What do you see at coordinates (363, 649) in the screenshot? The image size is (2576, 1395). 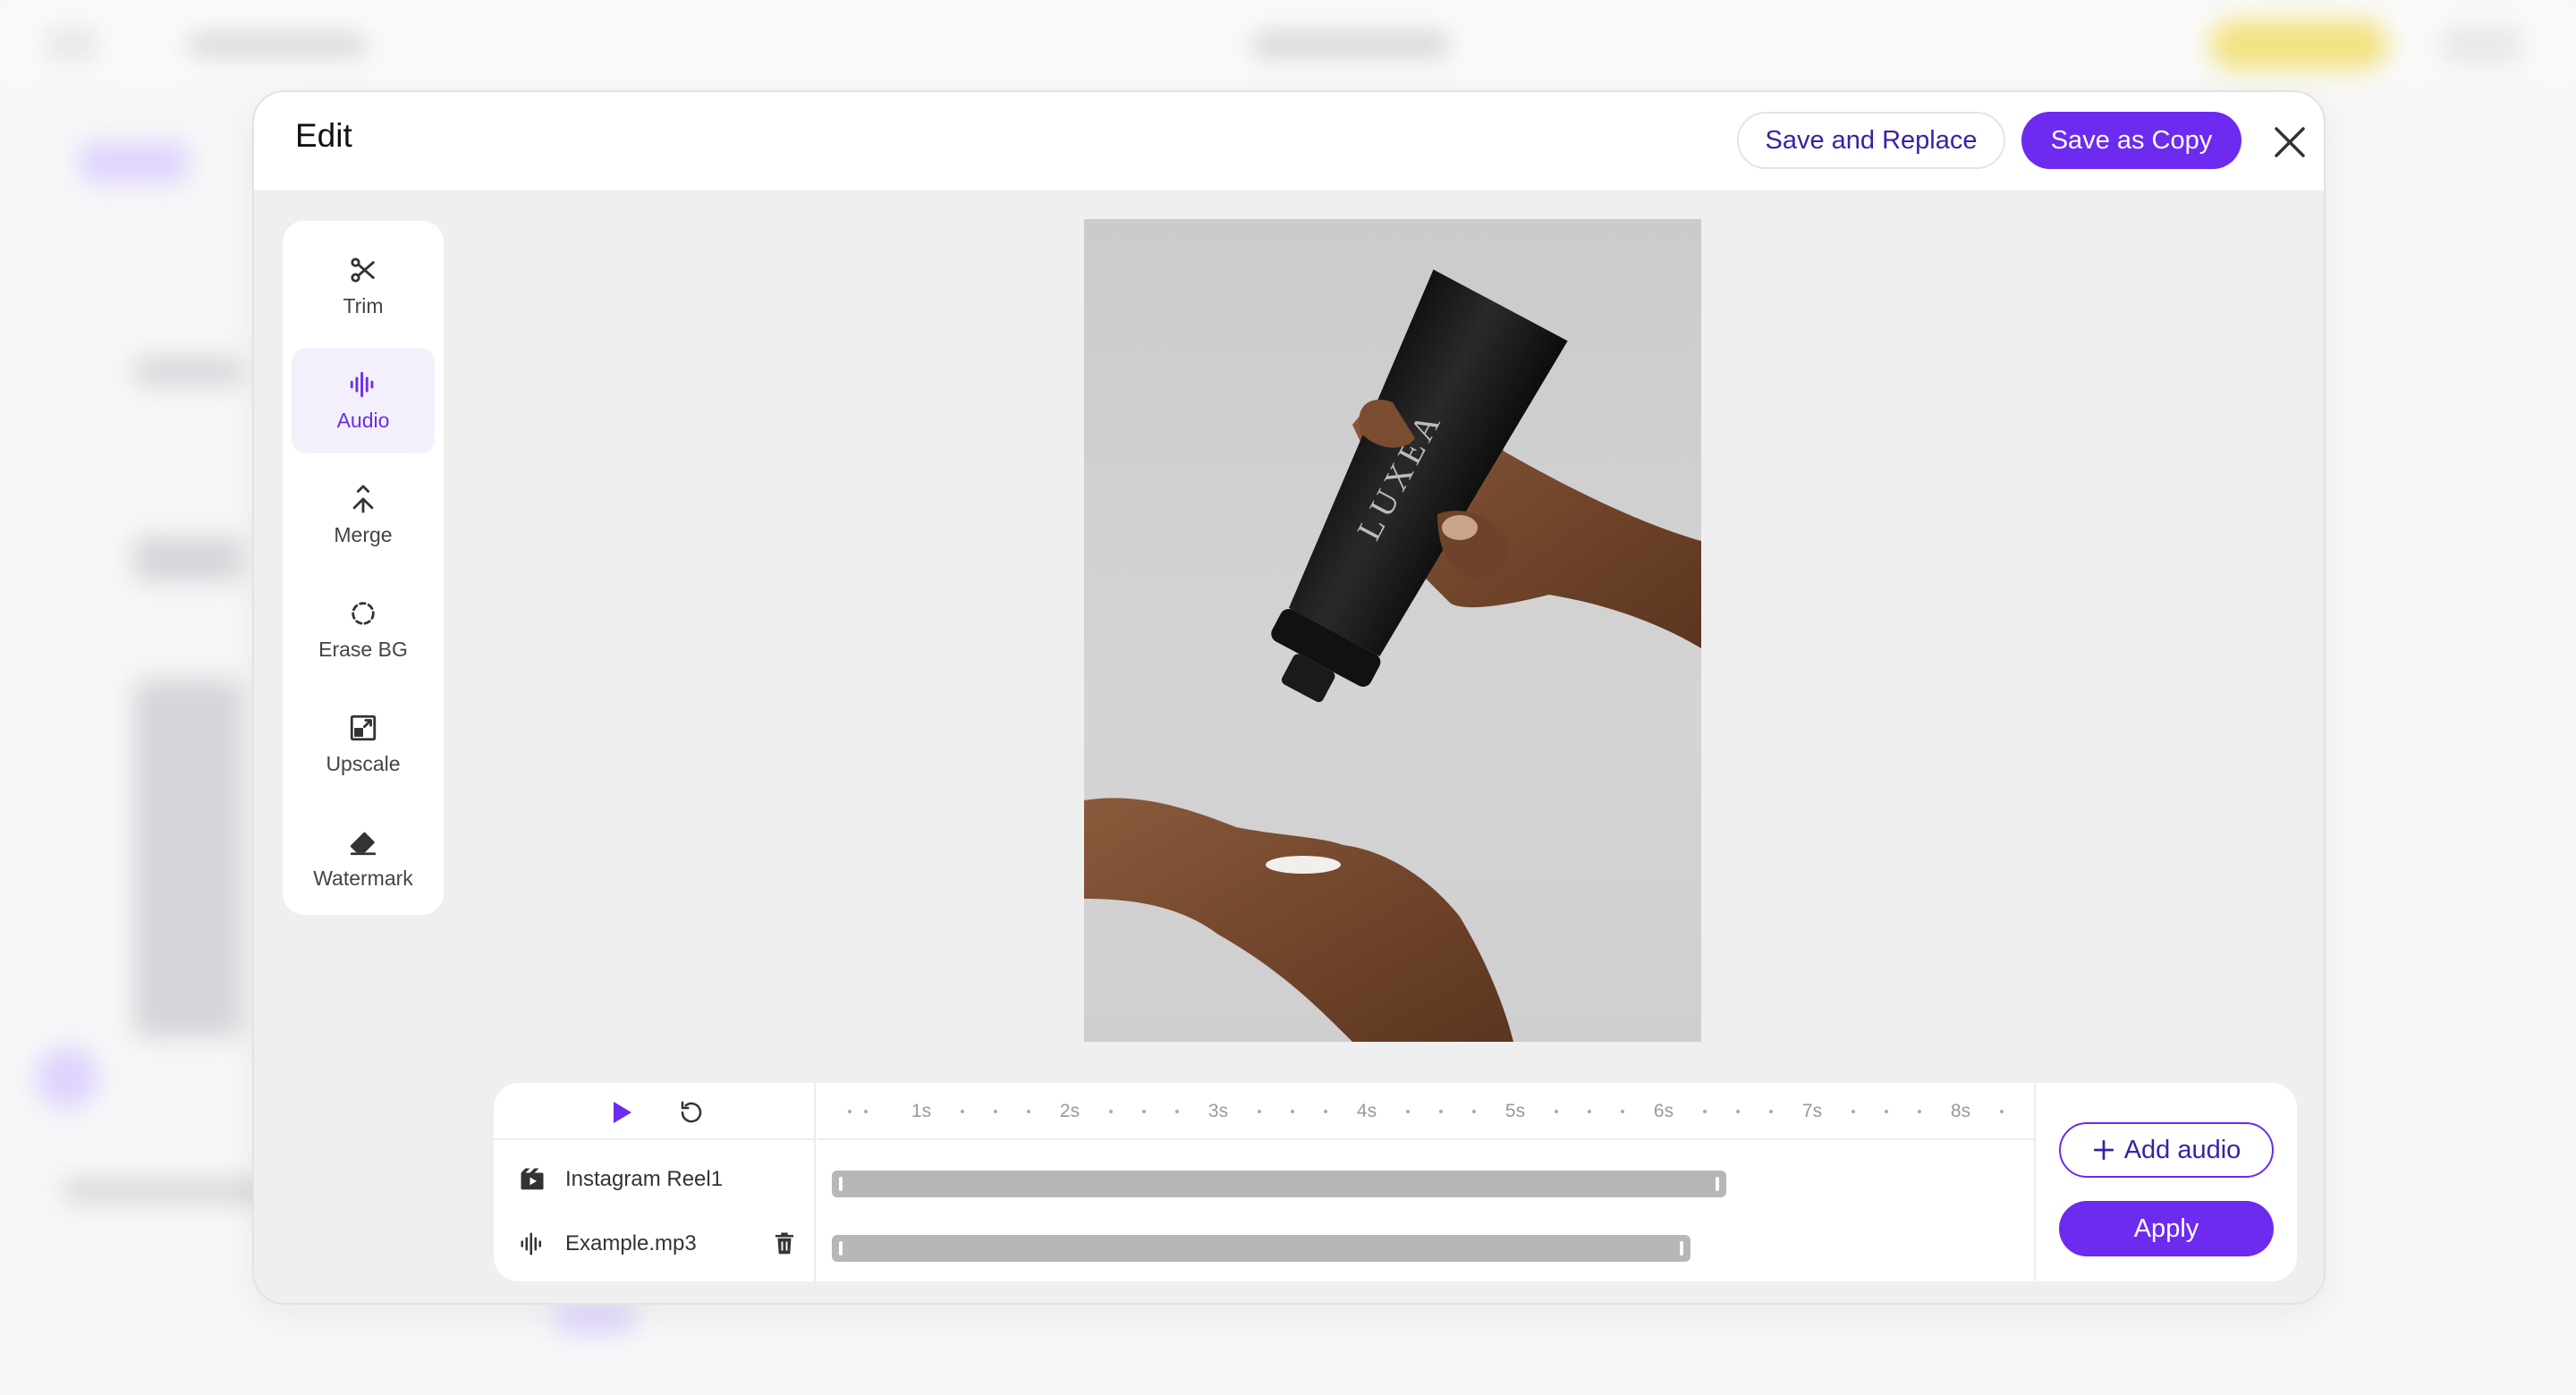 I see `tool-label: Erase BG` at bounding box center [363, 649].